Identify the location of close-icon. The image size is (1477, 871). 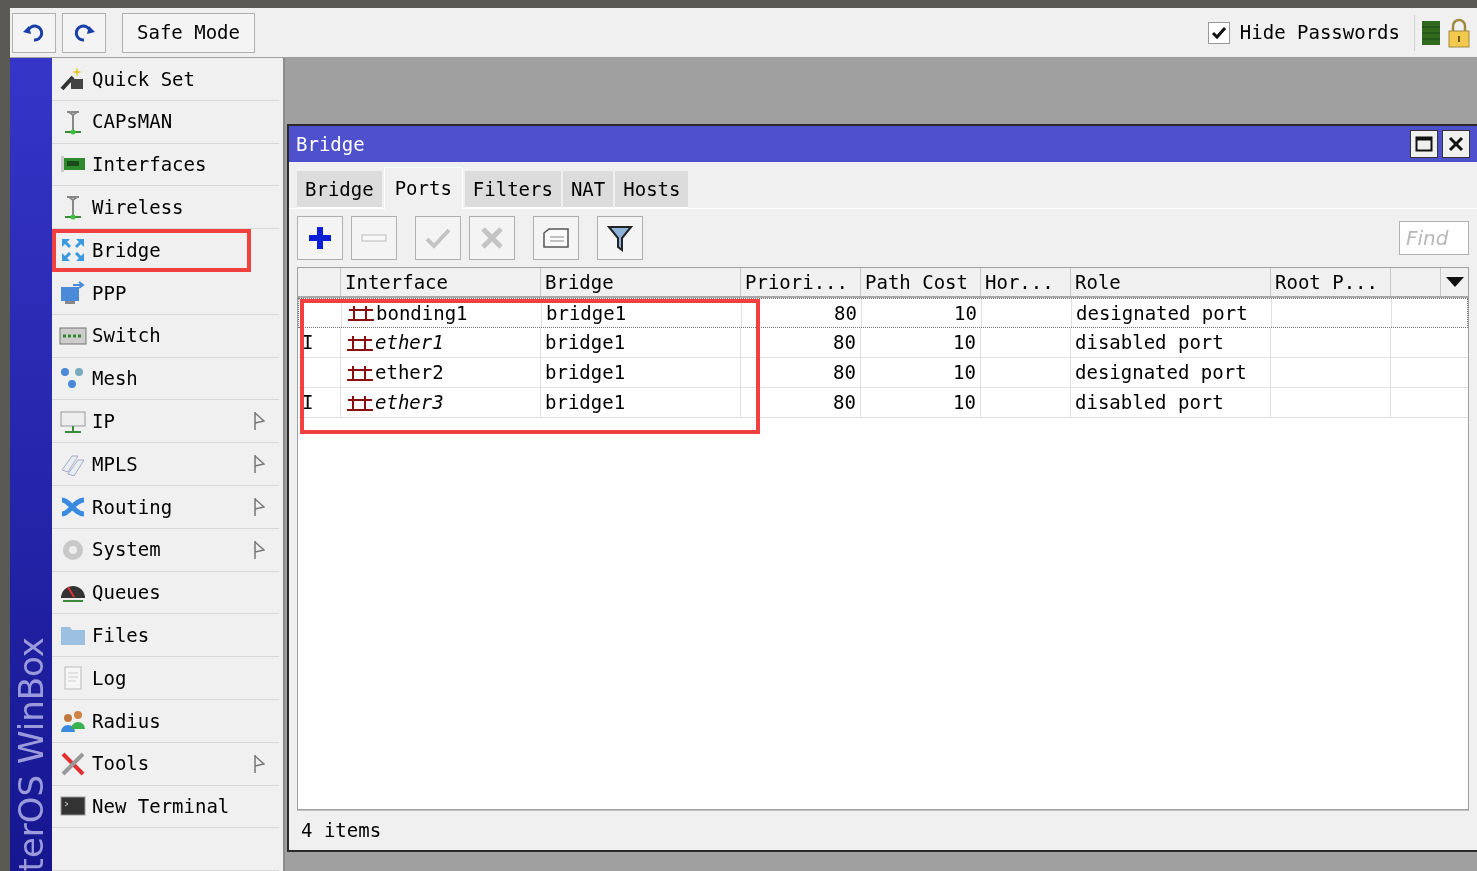
(1456, 144).